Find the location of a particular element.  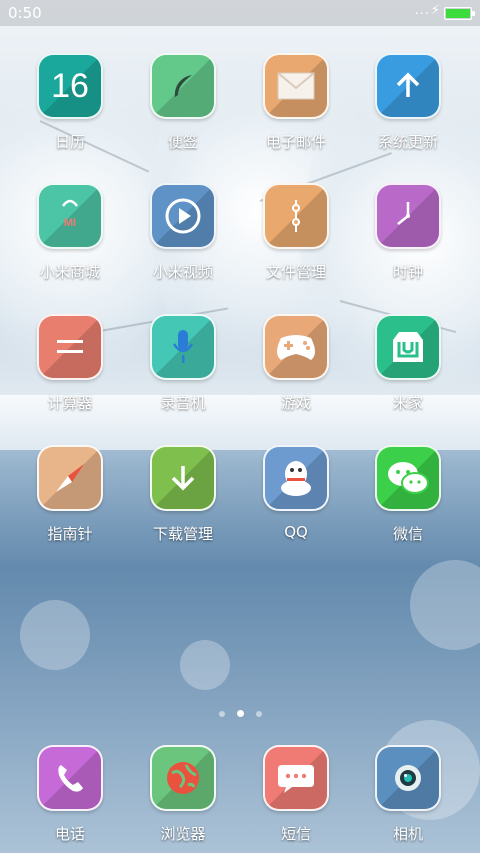

gamepad-icon-glyph is located at coordinates (296, 347).